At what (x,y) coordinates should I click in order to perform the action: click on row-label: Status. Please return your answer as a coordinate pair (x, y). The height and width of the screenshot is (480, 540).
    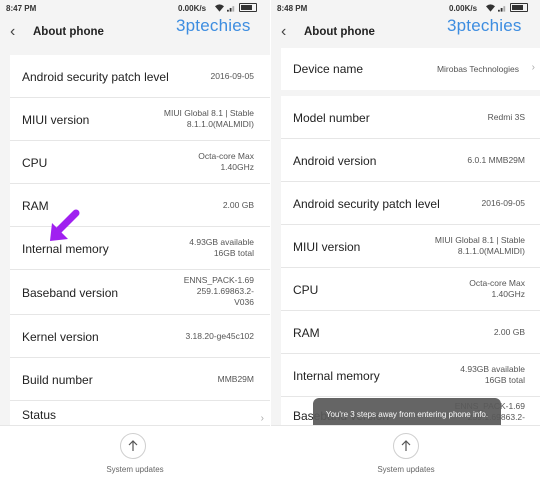
    Looking at the image, I should click on (39, 415).